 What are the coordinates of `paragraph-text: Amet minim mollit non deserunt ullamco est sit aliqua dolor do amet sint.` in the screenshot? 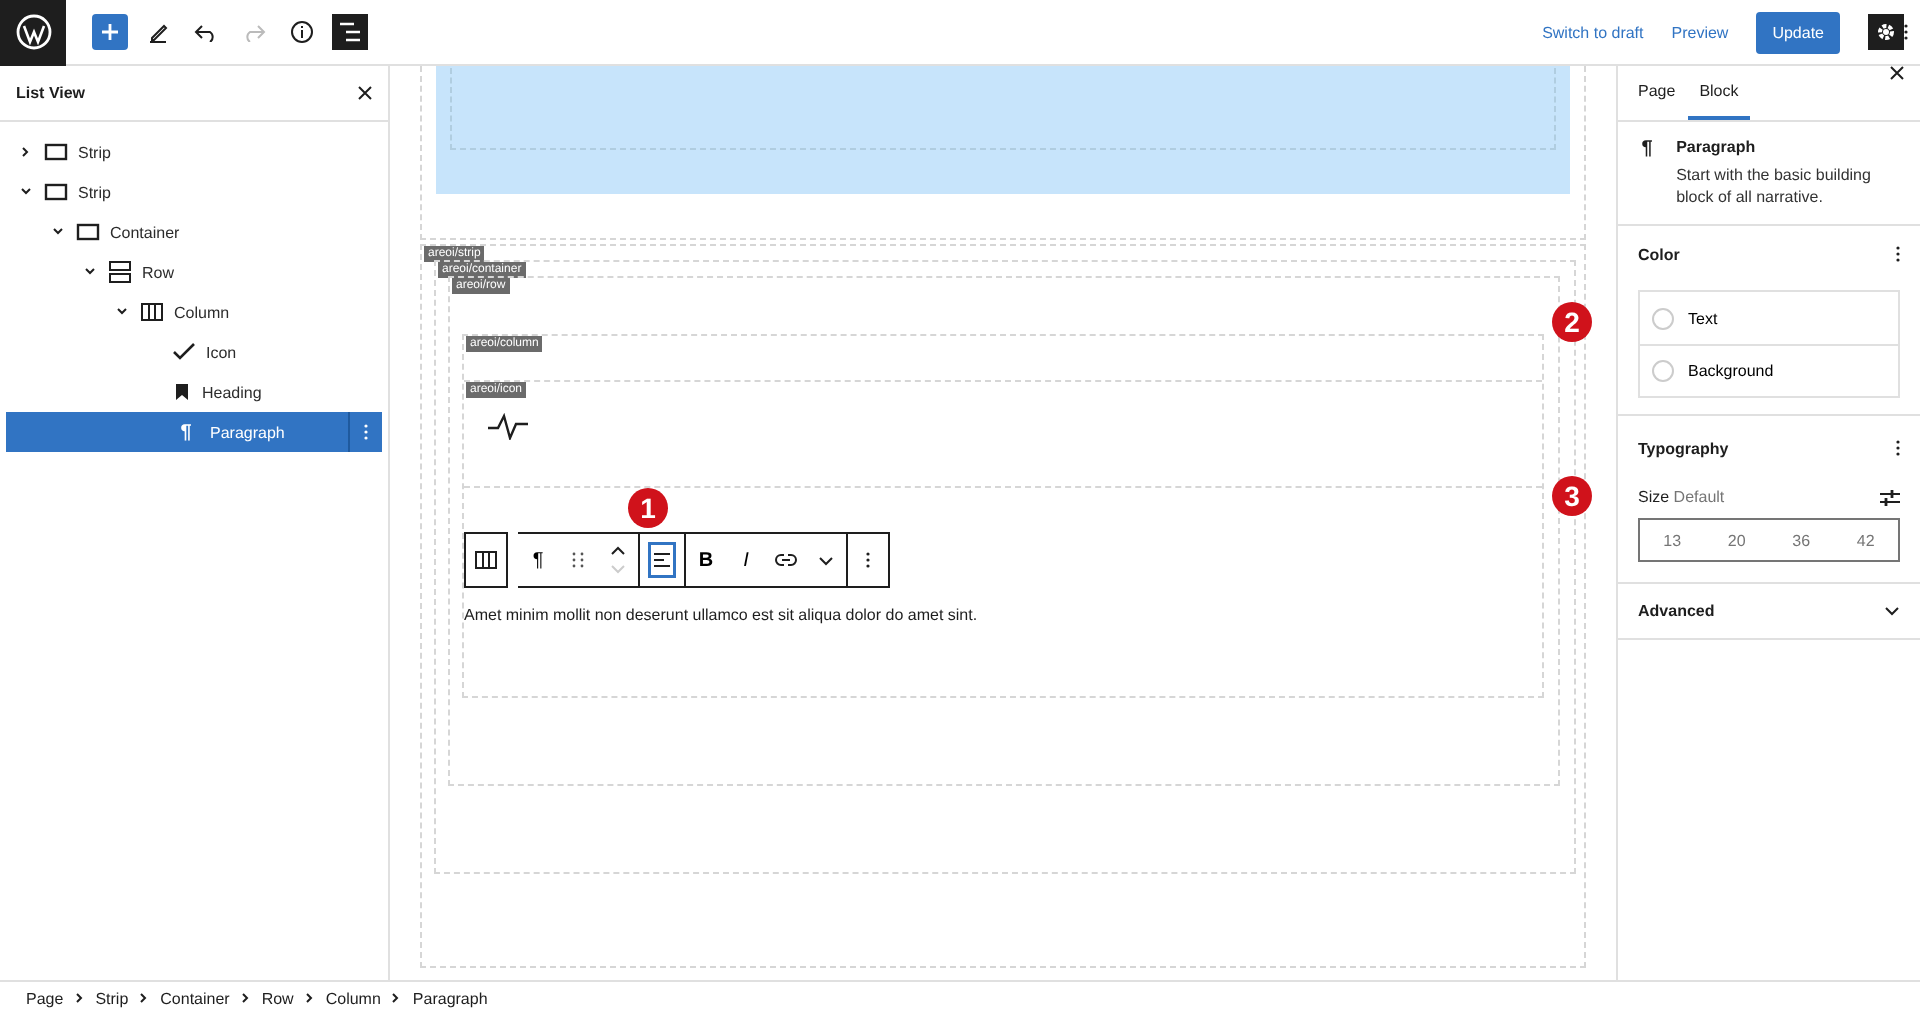 It's located at (722, 615).